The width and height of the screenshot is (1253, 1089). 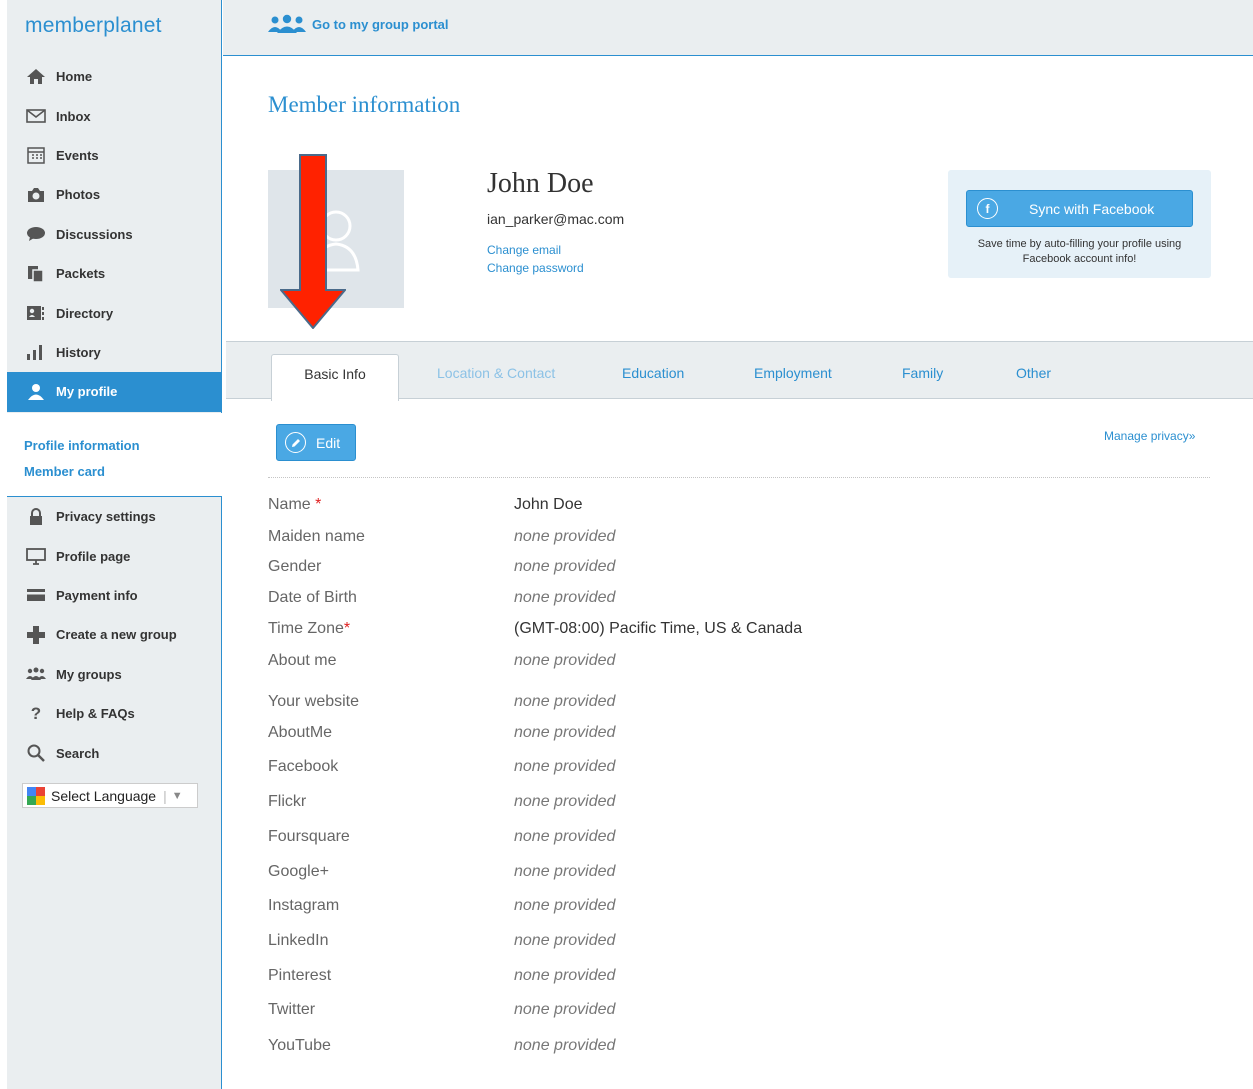 What do you see at coordinates (123, 472) in the screenshot?
I see `subnav-member-card: Member card` at bounding box center [123, 472].